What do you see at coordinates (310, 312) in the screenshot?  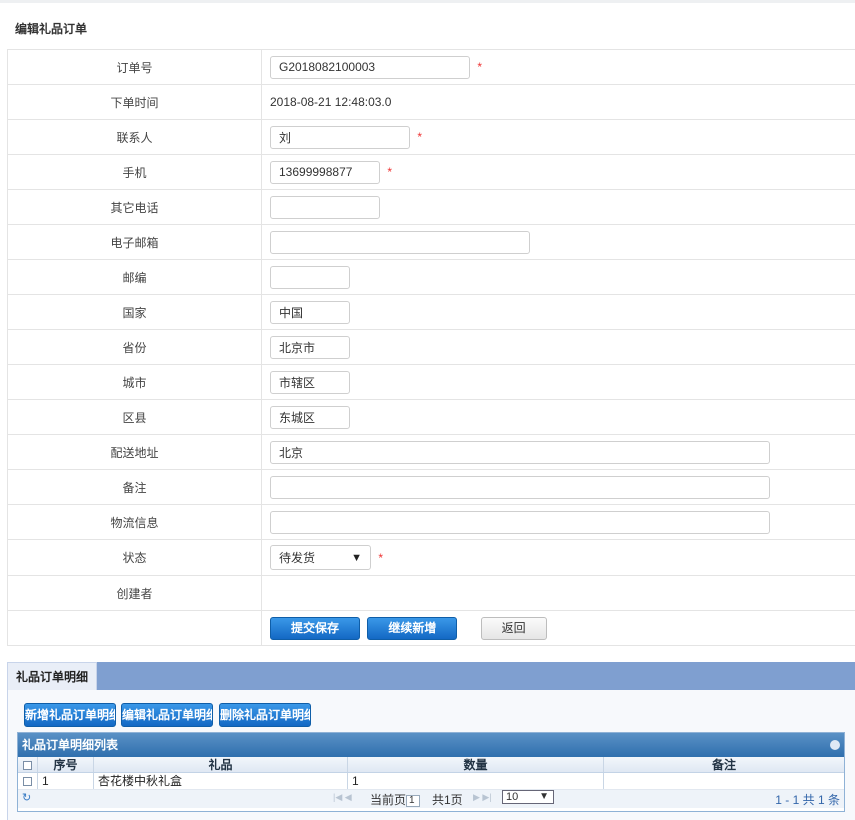 I see `country-input` at bounding box center [310, 312].